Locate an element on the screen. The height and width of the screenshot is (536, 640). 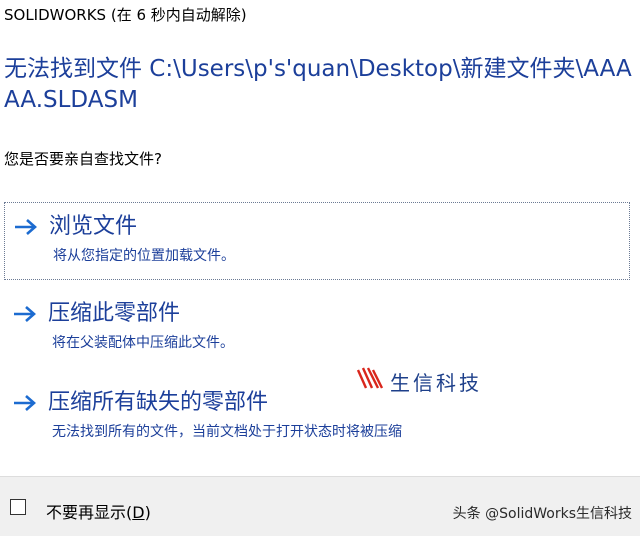
watermark-logo-icon is located at coordinates (370, 381).